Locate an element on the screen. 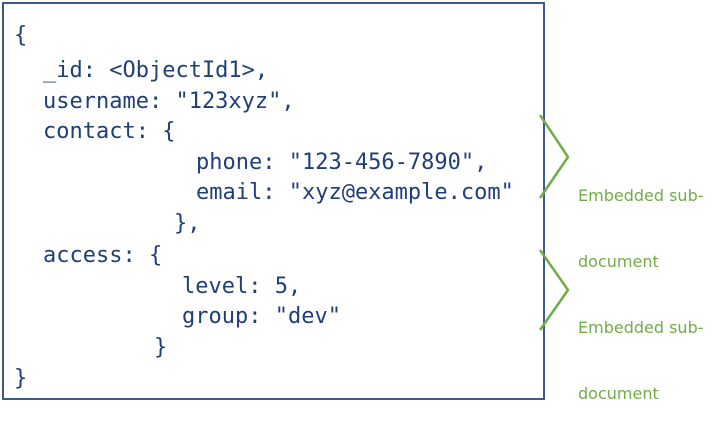 The image size is (720, 427). annotation-access-line1: Embedded sub- is located at coordinates (641, 327).